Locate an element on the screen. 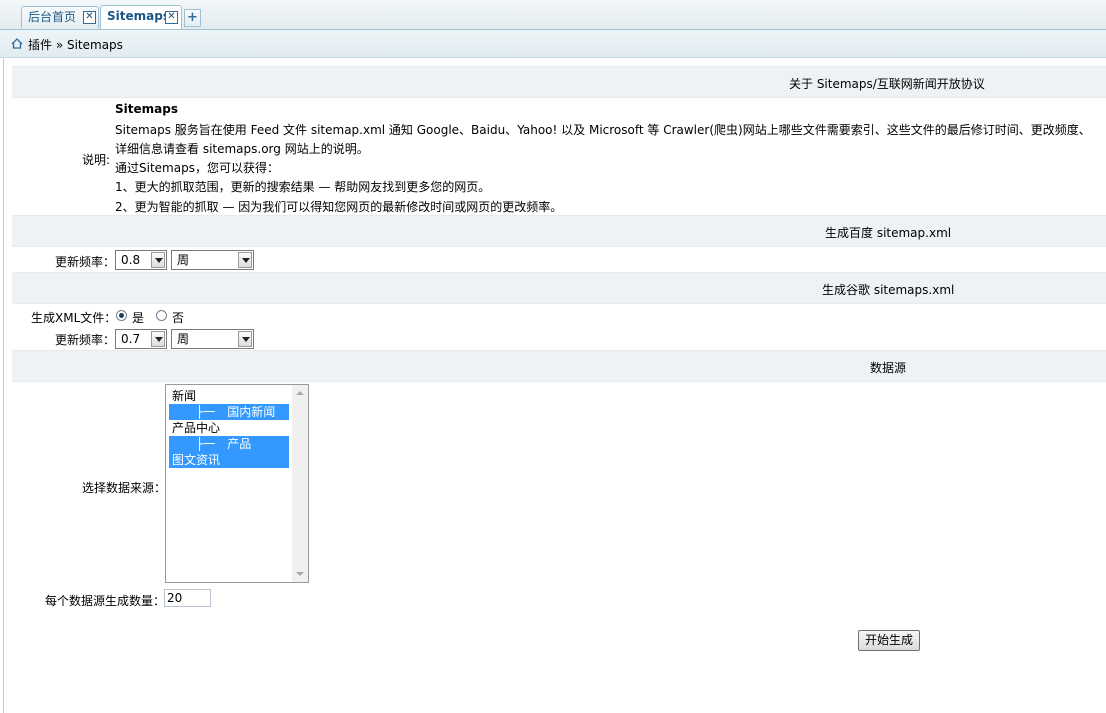  home-icon is located at coordinates (17, 43).